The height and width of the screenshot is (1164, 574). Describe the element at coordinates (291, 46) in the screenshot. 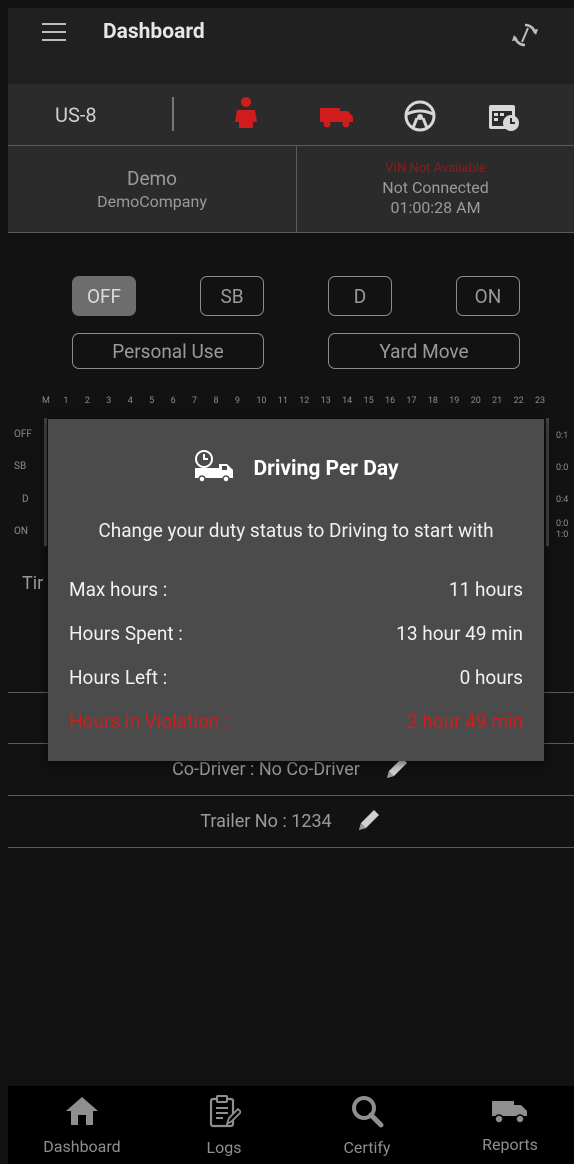

I see `top-app-bar` at that location.